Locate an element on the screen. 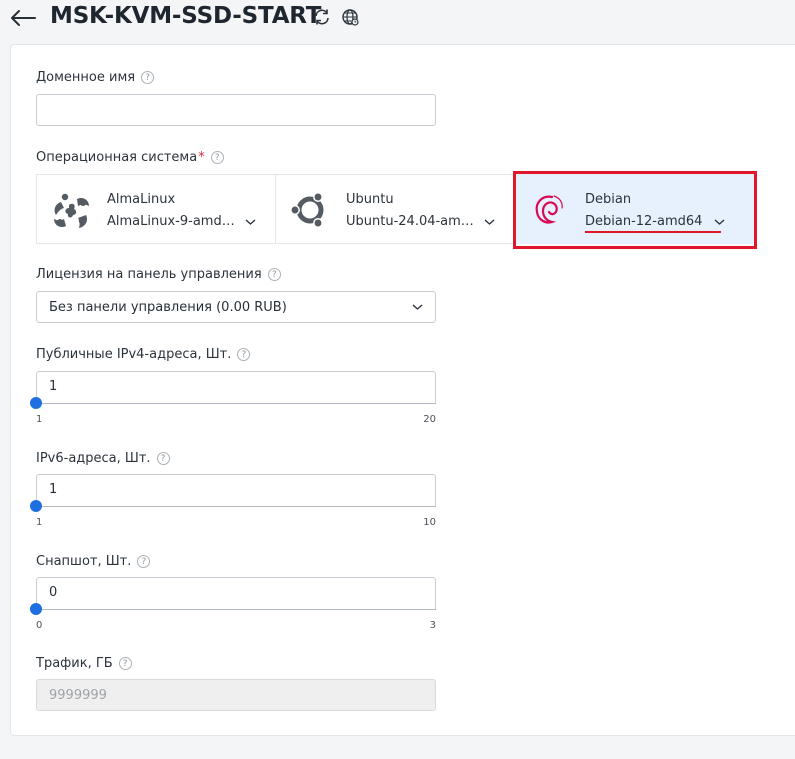 The width and height of the screenshot is (795, 759). almalinux-logo-icon is located at coordinates (71, 210).